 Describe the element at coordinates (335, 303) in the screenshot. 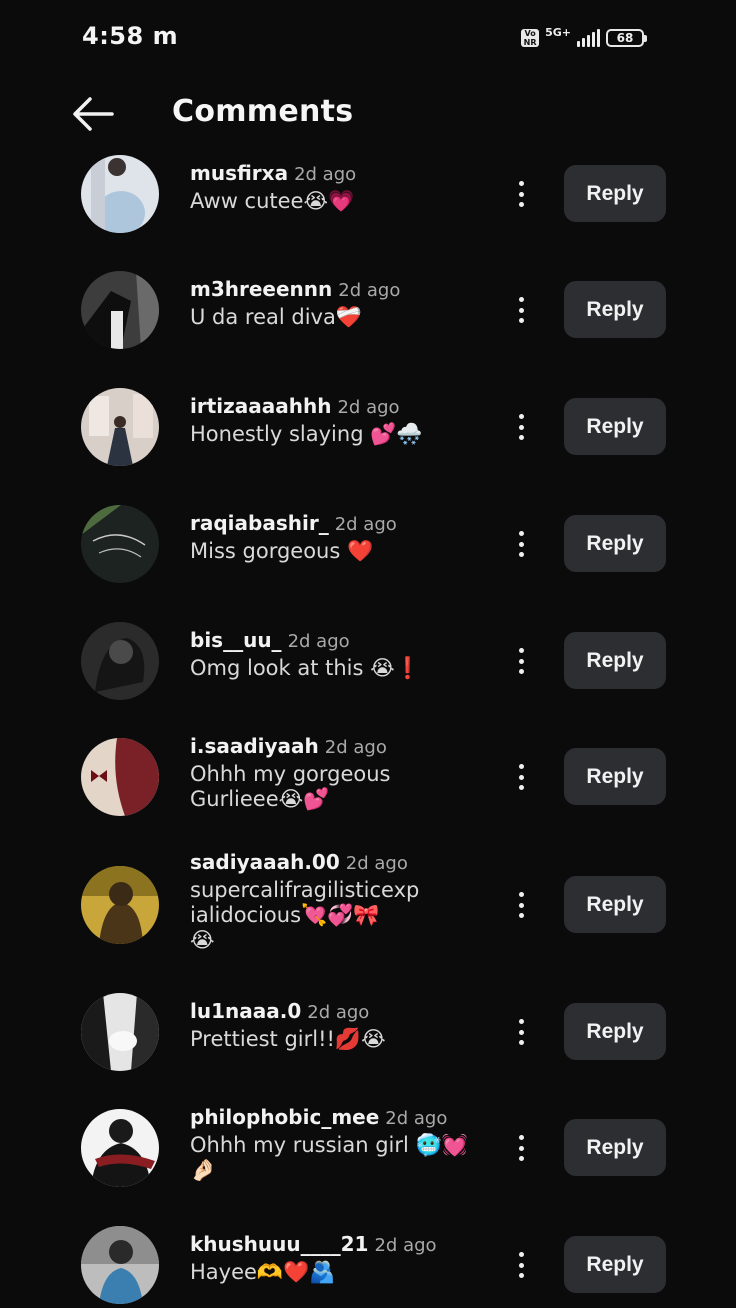

I see `comment-body: m3hreeennn 2d ago U da real diva❤️‍🩹` at that location.